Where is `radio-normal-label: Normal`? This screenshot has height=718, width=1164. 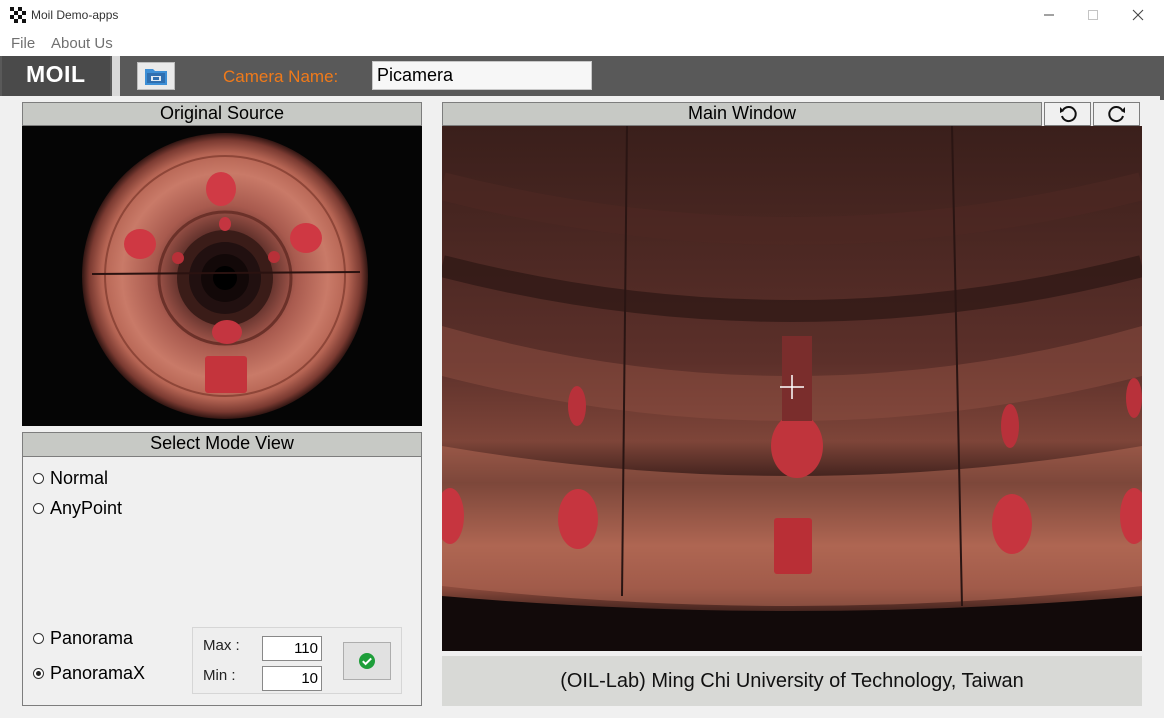 radio-normal-label: Normal is located at coordinates (79, 478).